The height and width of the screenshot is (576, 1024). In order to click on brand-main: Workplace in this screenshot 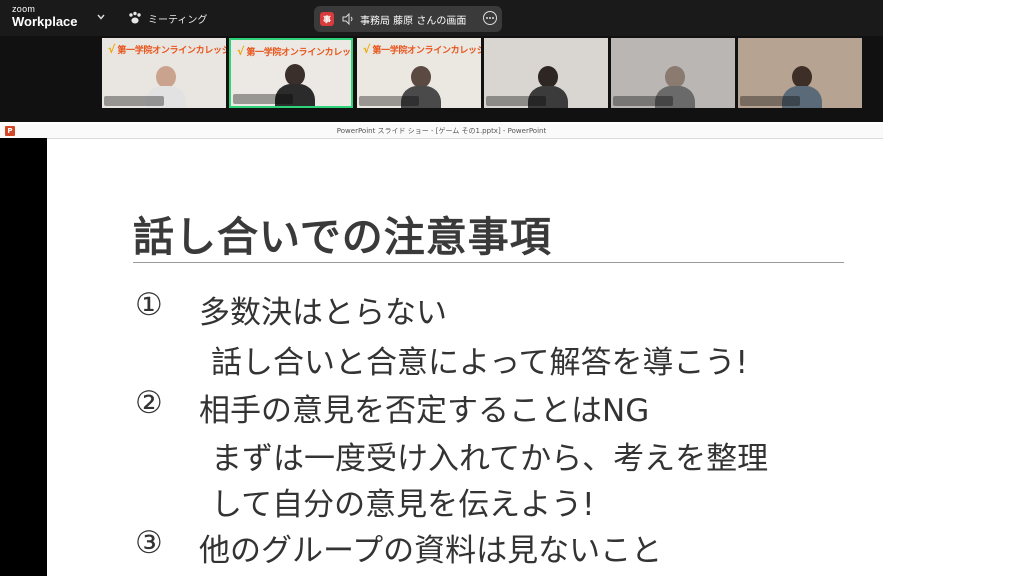, I will do `click(45, 21)`.